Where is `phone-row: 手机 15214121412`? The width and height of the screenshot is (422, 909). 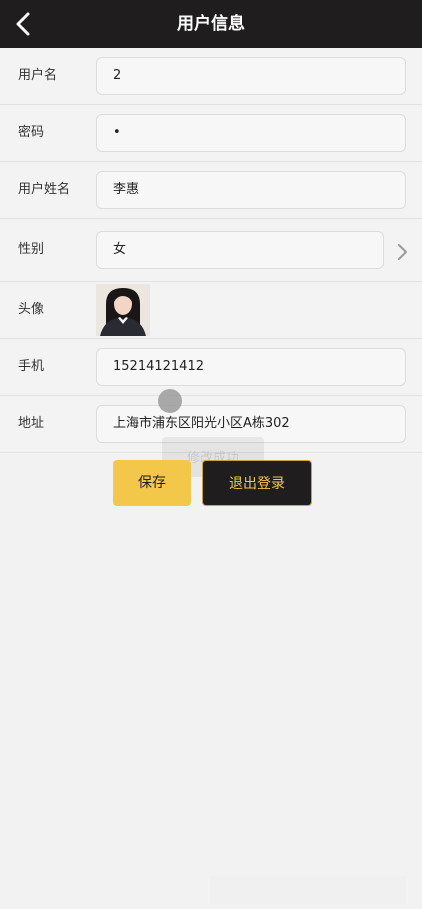
phone-row: 手机 15214121412 is located at coordinates (211, 367).